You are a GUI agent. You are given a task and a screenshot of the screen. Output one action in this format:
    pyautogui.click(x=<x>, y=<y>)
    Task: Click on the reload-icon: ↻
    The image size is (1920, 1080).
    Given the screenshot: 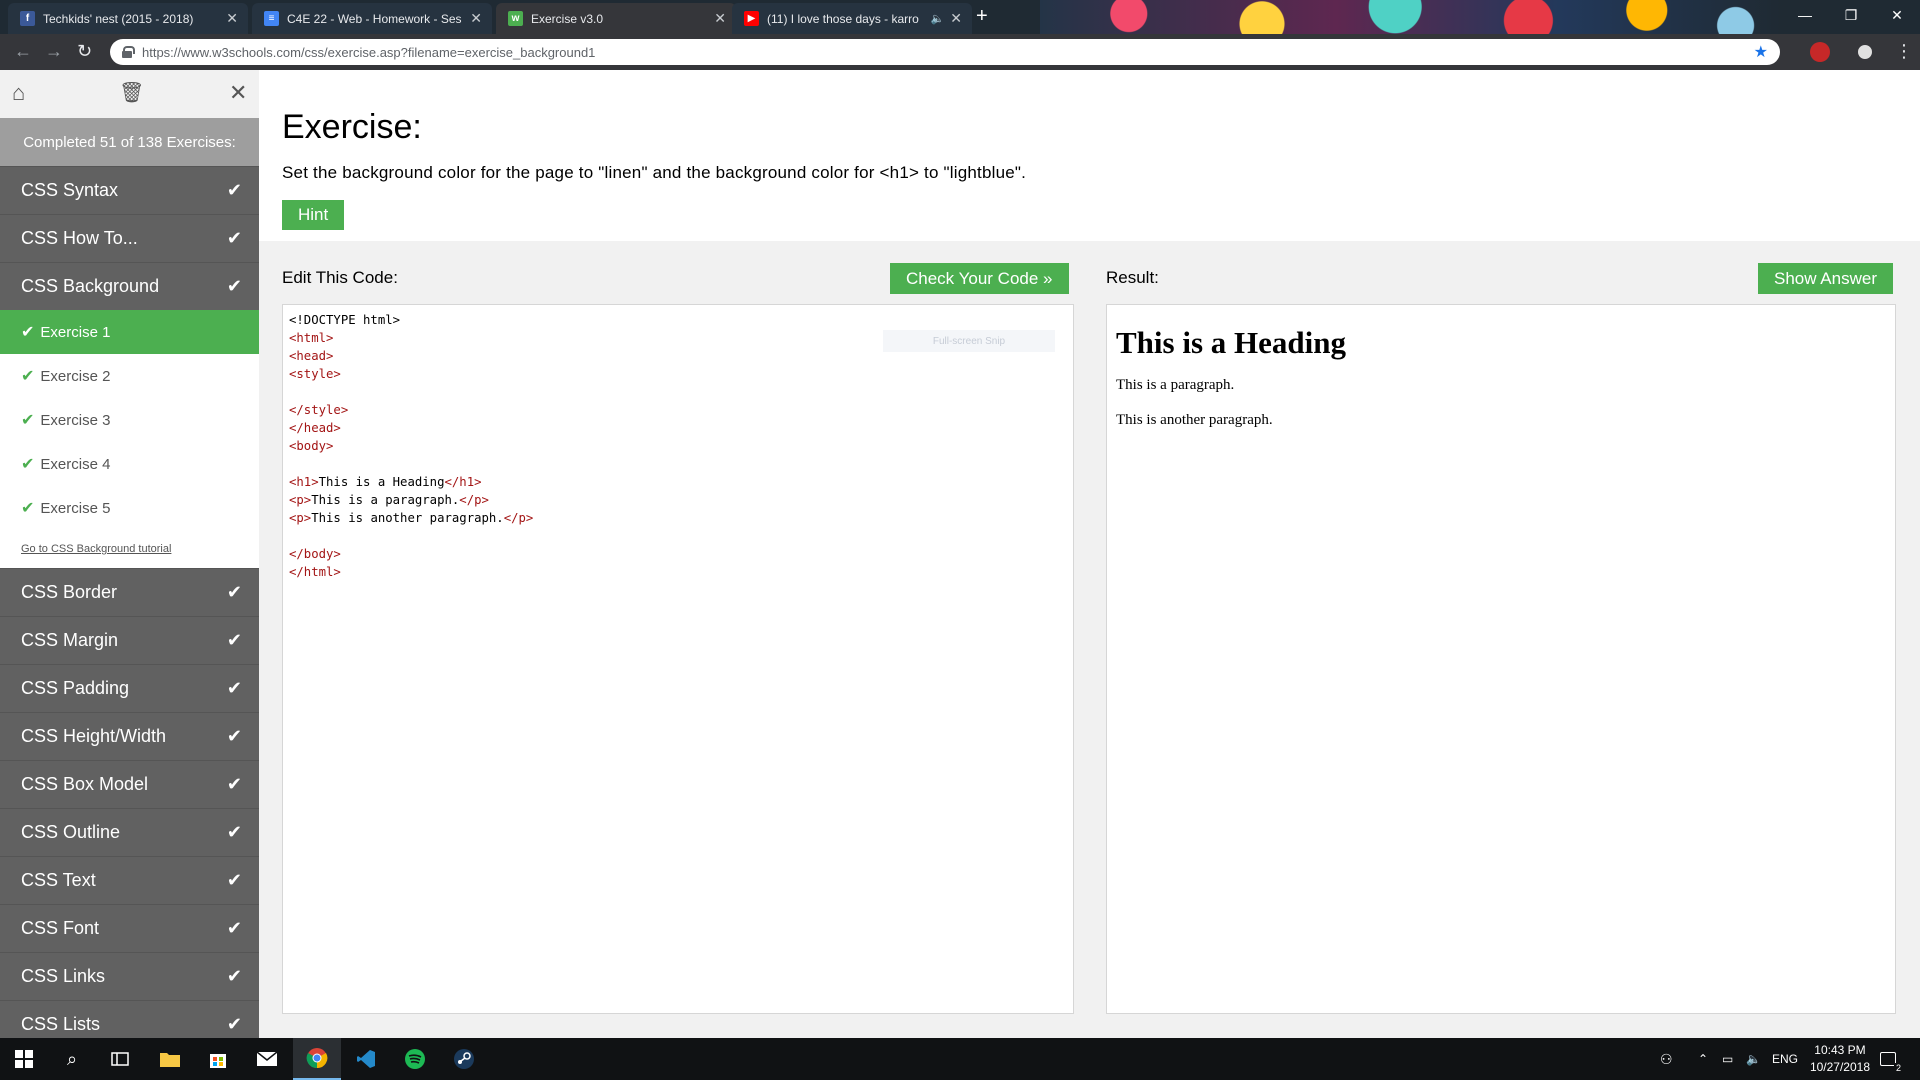 What is the action you would take?
    pyautogui.click(x=84, y=51)
    